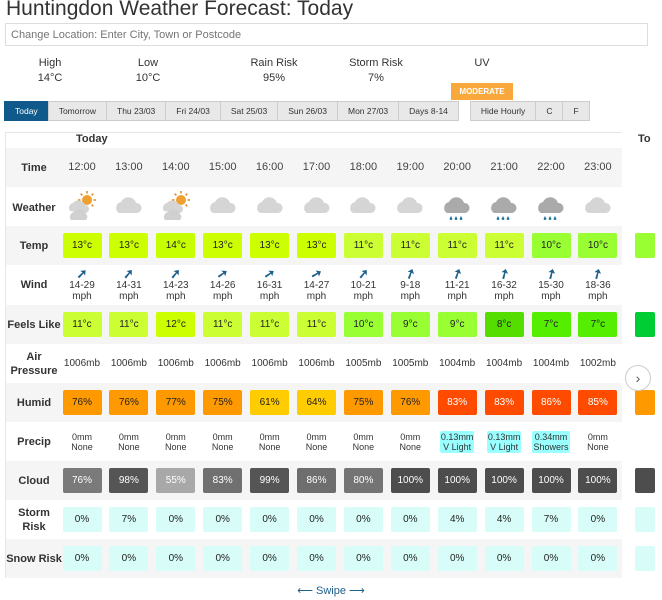  What do you see at coordinates (34, 519) in the screenshot?
I see `row-label-storm: Storm Risk` at bounding box center [34, 519].